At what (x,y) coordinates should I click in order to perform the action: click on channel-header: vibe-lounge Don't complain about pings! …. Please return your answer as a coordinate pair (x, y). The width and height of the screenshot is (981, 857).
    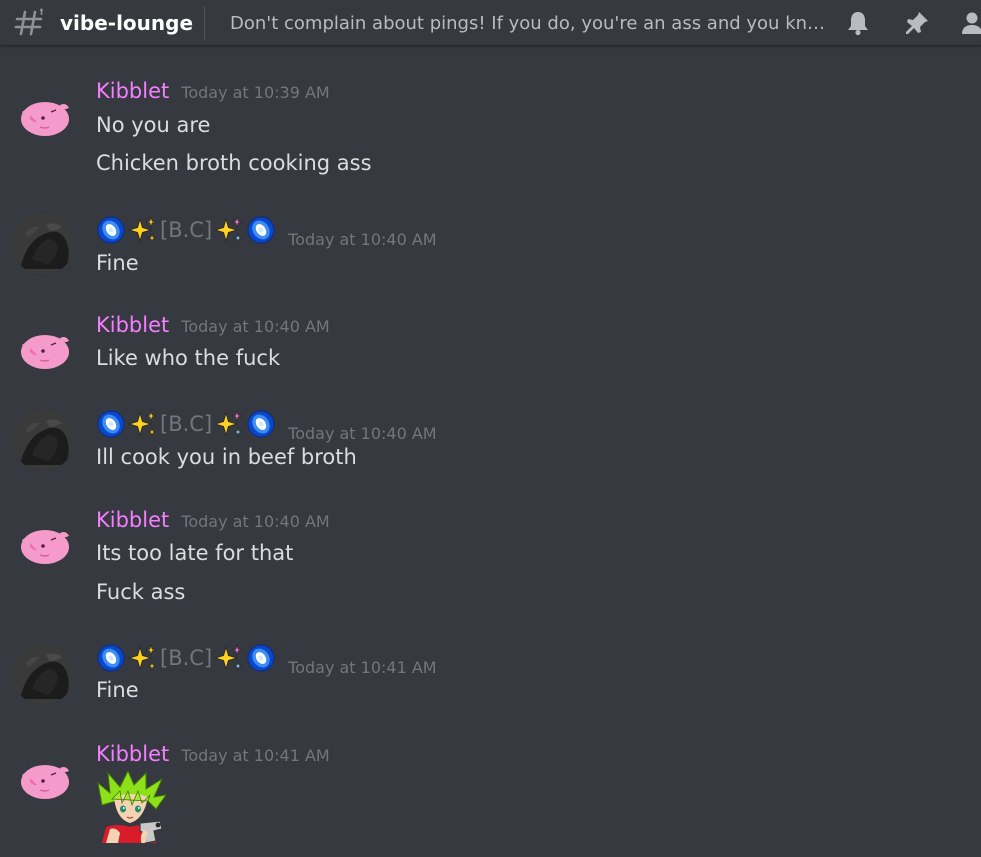
    Looking at the image, I should click on (490, 23).